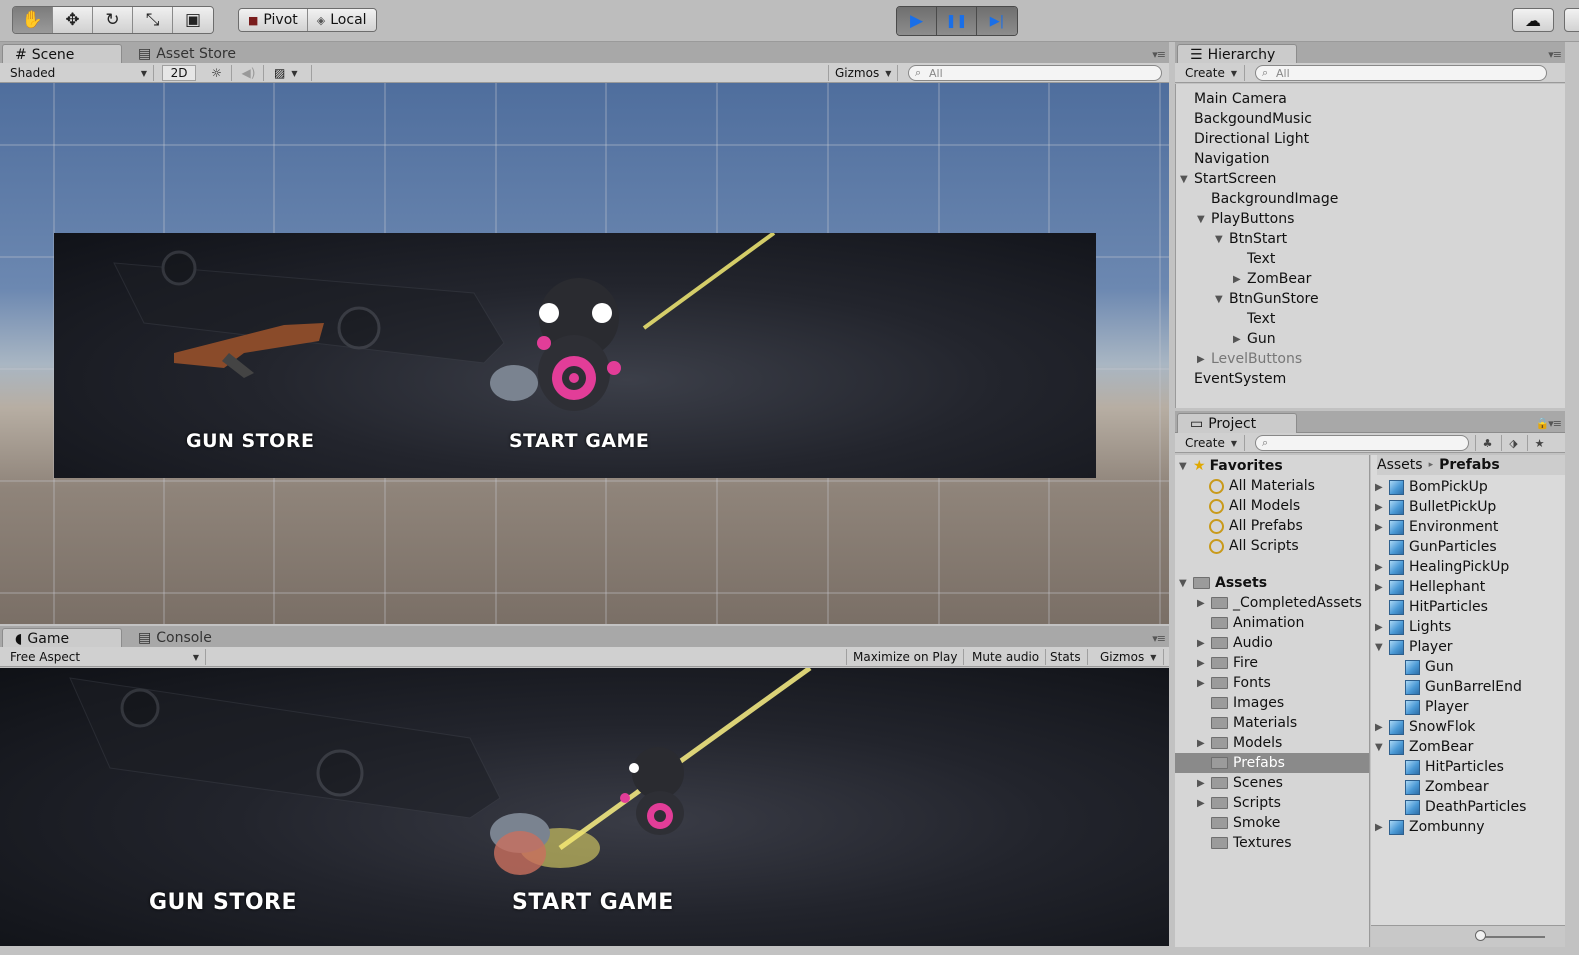  I want to click on folder-item: ▶ Fire, so click(1227, 663).